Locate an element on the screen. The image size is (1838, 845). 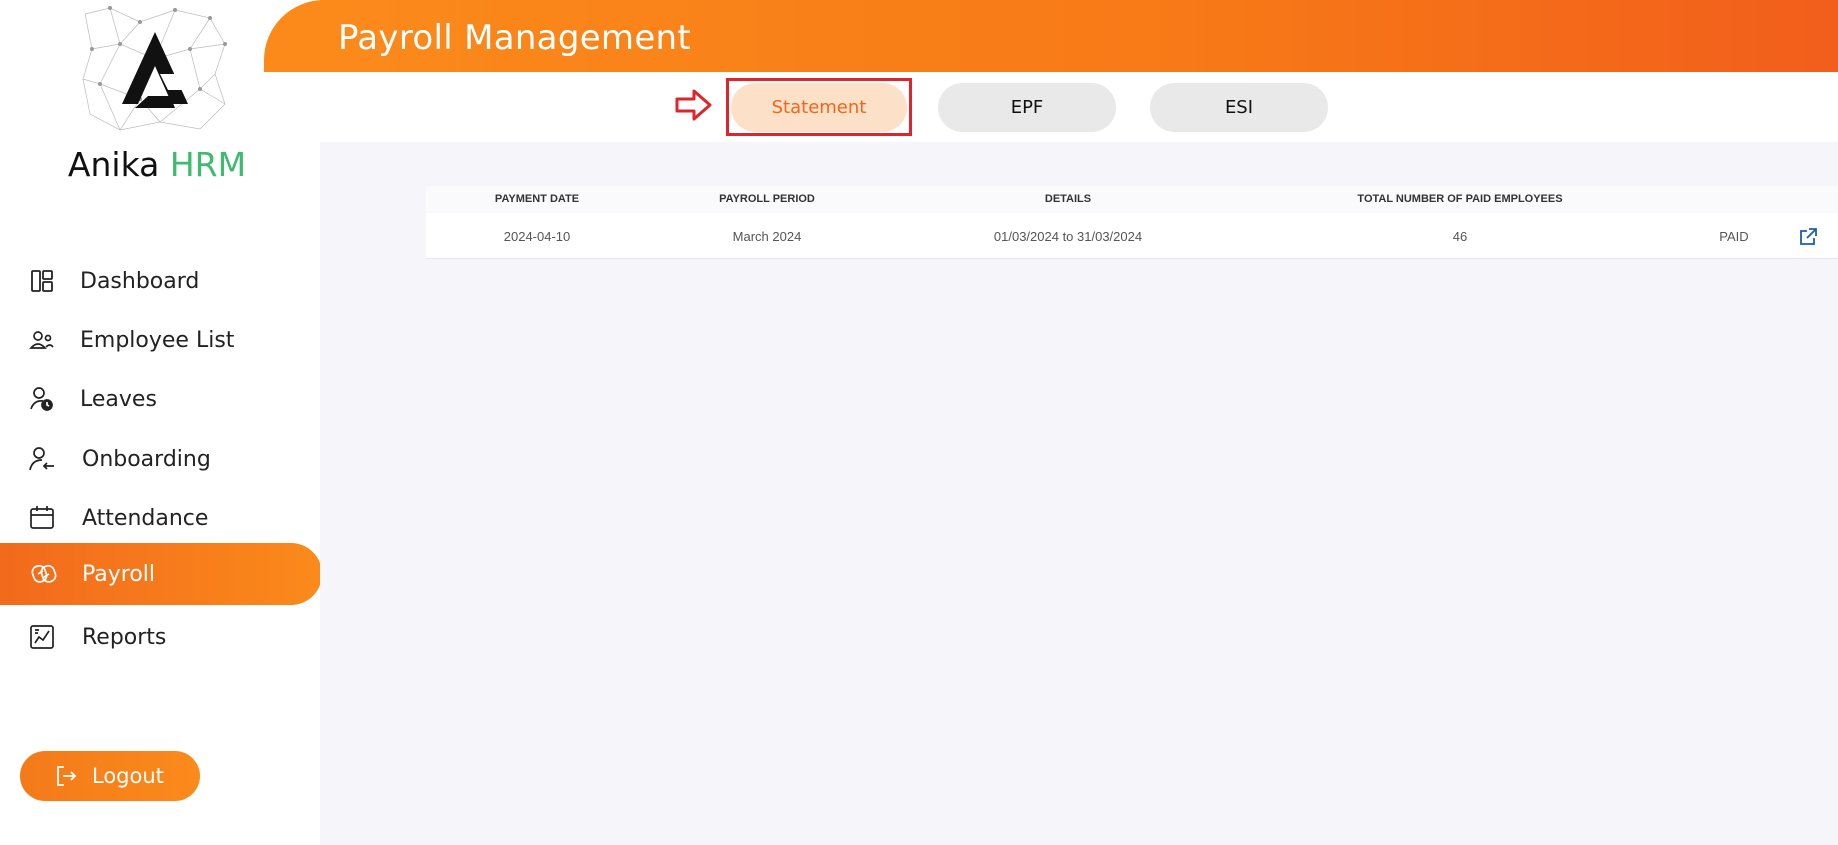
highlight-box is located at coordinates (819, 107).